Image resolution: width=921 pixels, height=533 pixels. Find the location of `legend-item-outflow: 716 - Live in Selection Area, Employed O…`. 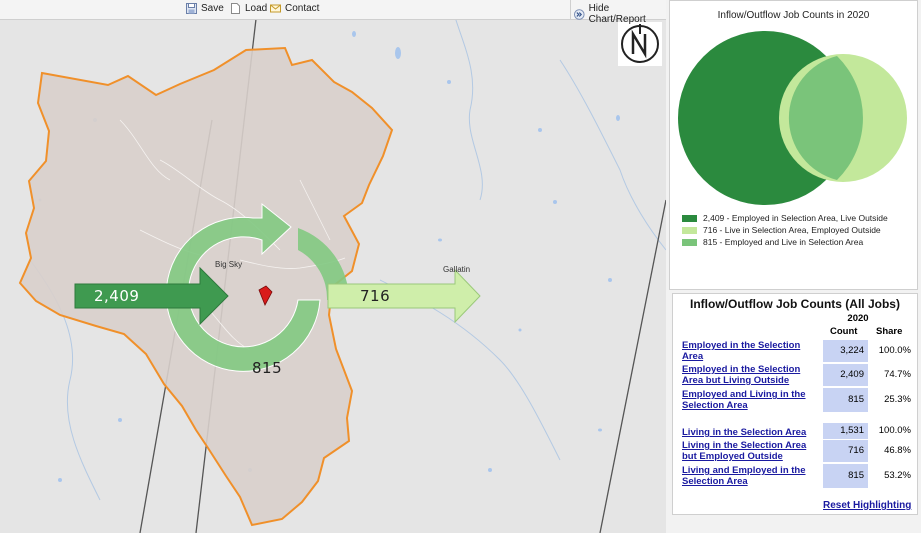

legend-item-outflow: 716 - Live in Selection Area, Employed O… is located at coordinates (785, 230).